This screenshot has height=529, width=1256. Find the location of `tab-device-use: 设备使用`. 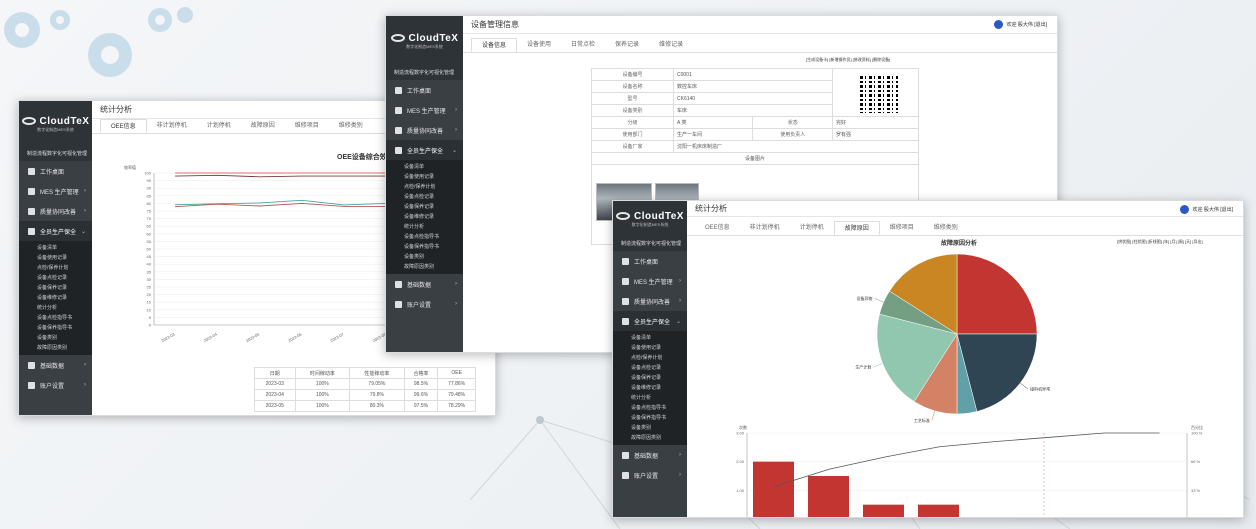

tab-device-use: 设备使用 is located at coordinates (539, 45).